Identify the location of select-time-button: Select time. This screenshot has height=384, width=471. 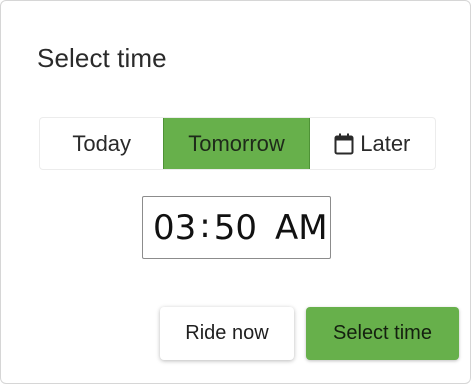
(382, 333).